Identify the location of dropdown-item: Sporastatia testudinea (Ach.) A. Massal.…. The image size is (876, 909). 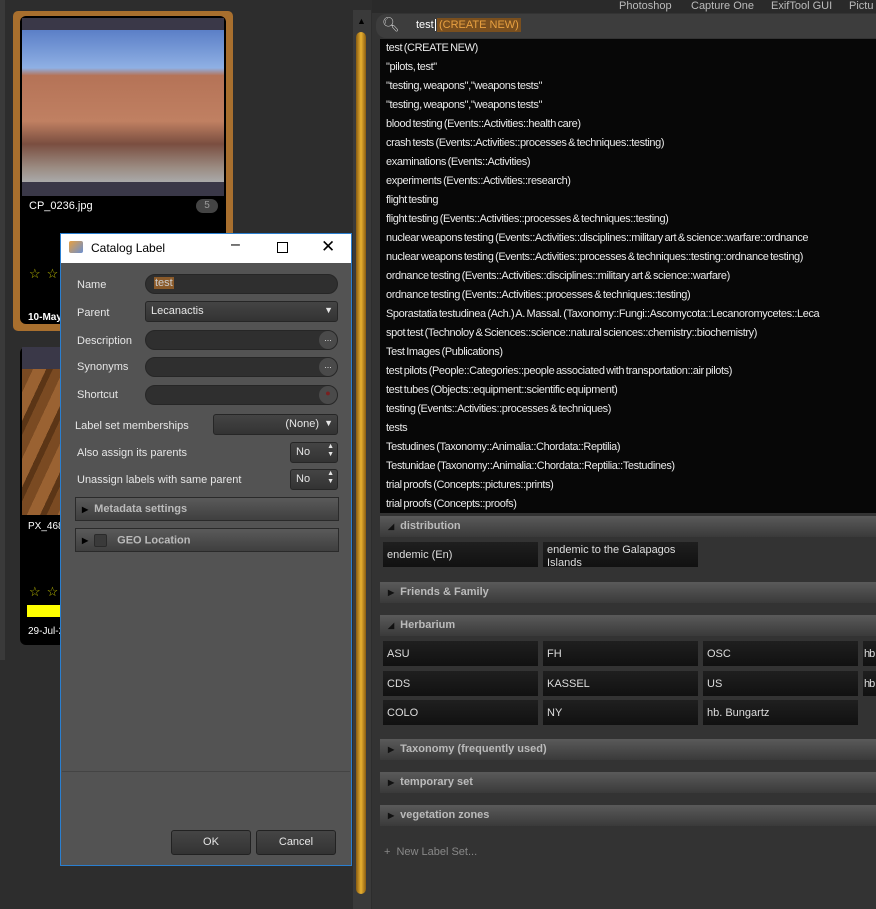
(628, 314).